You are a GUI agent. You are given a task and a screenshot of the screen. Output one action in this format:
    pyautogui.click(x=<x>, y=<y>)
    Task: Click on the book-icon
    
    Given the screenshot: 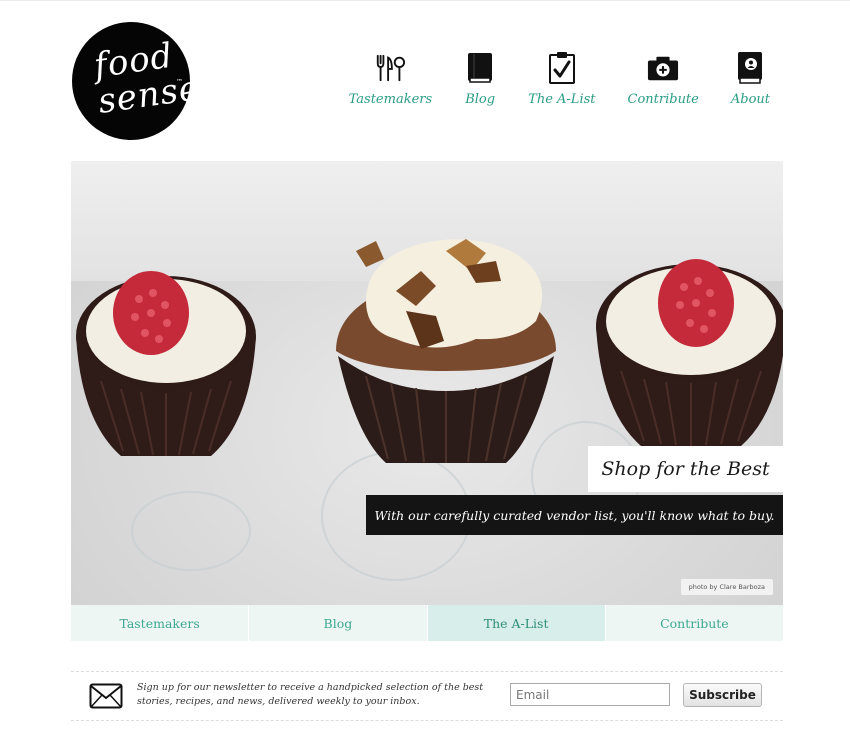 What is the action you would take?
    pyautogui.click(x=480, y=68)
    